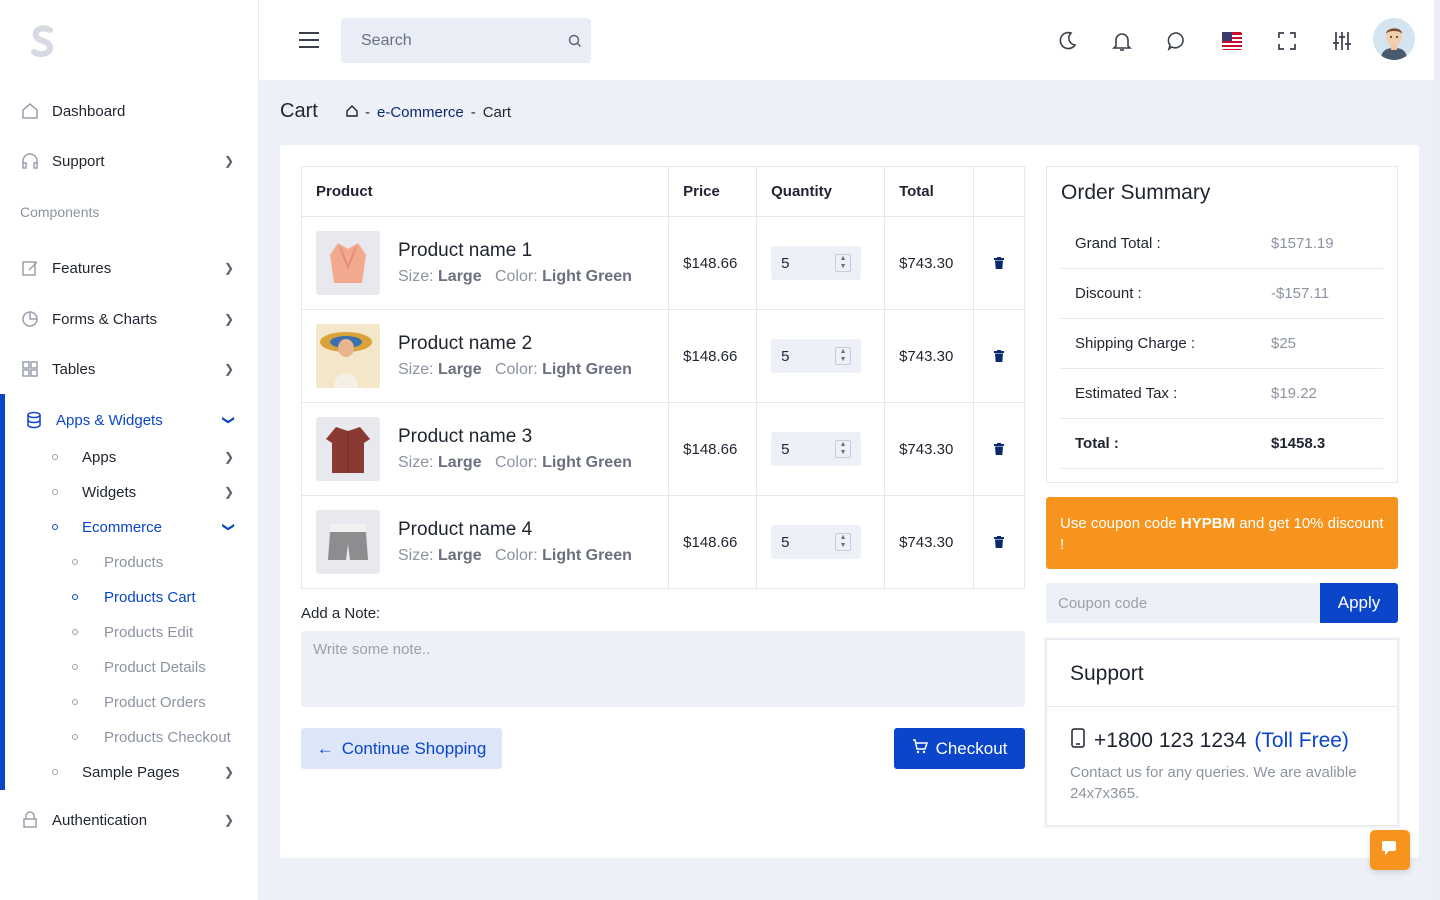 The height and width of the screenshot is (900, 1440). What do you see at coordinates (134, 562) in the screenshot?
I see `sidebar-item-label: Products` at bounding box center [134, 562].